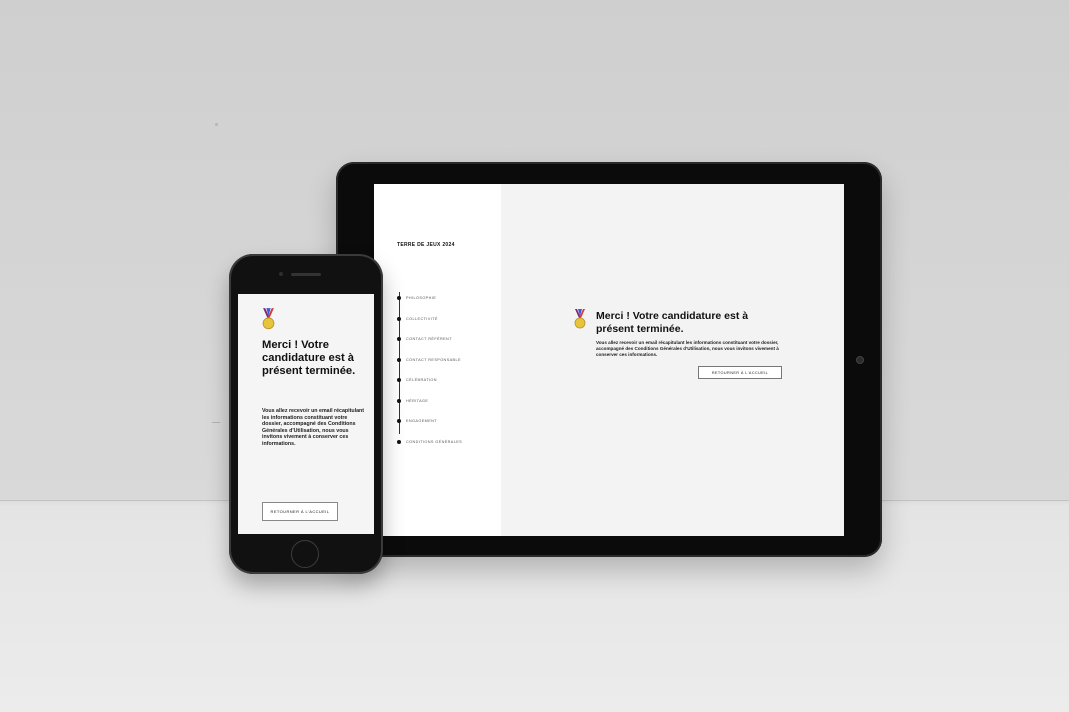 The height and width of the screenshot is (712, 1069). What do you see at coordinates (426, 245) in the screenshot?
I see `brand-title: TERRE DE JEUX 2024` at bounding box center [426, 245].